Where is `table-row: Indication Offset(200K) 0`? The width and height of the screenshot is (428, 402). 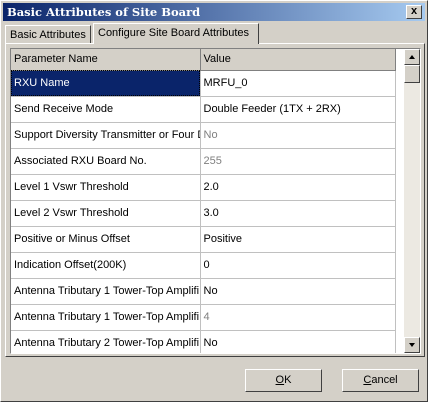
table-row: Indication Offset(200K) 0 is located at coordinates (203, 265).